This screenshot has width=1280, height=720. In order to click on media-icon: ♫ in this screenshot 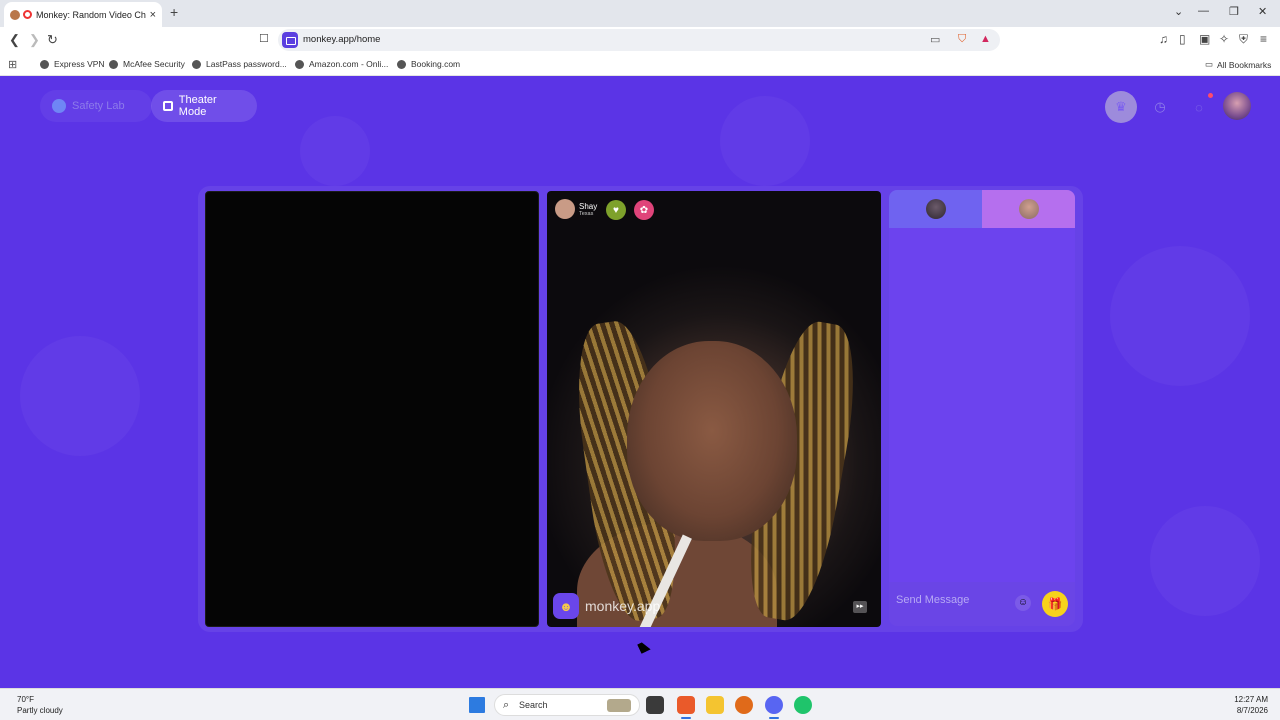, I will do `click(1163, 39)`.